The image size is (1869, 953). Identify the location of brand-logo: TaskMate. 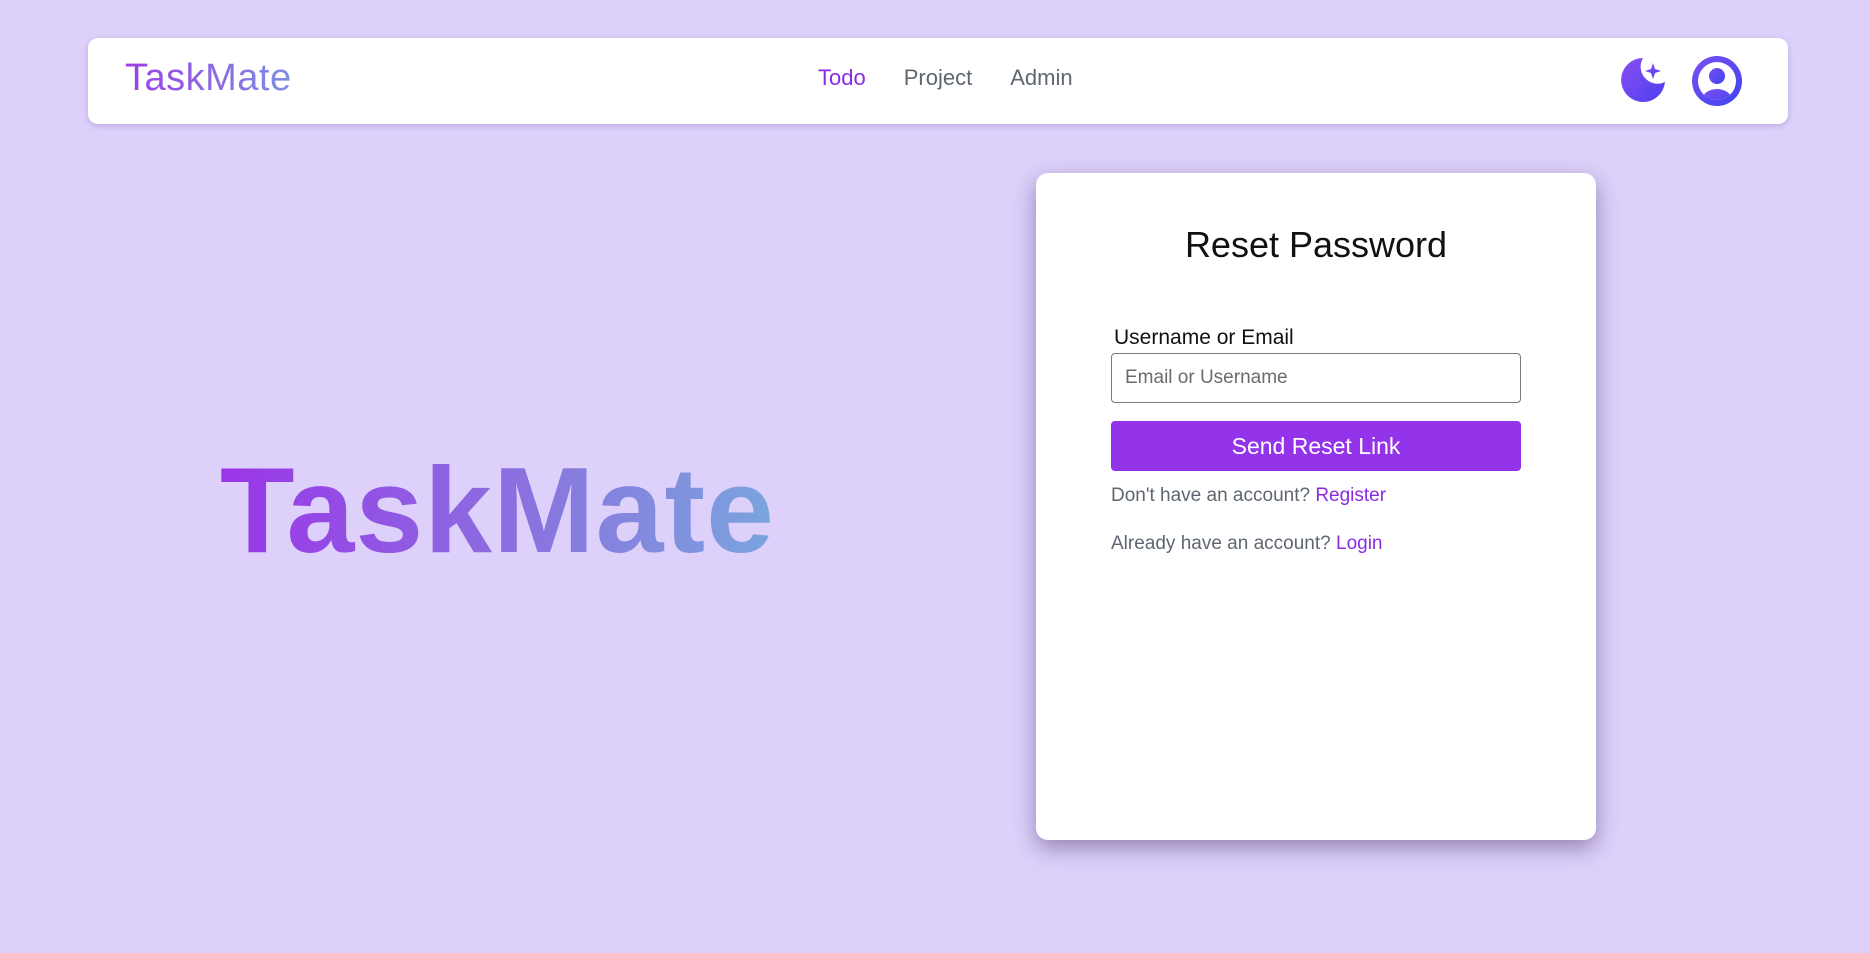
(208, 78).